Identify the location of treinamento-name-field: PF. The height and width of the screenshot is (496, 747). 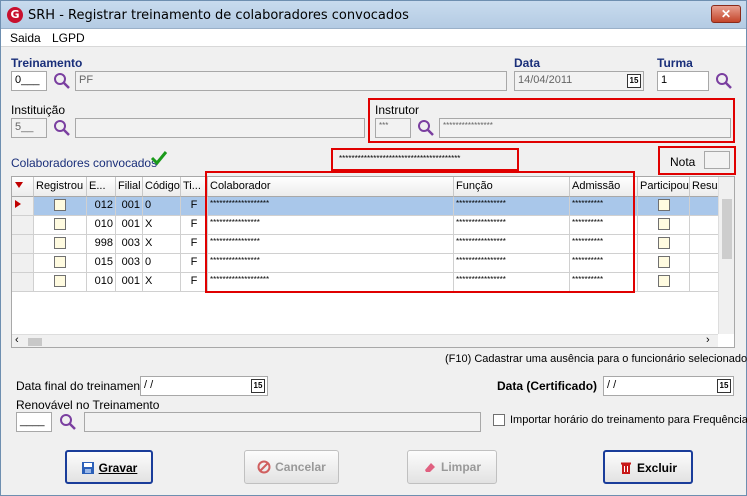
(291, 81).